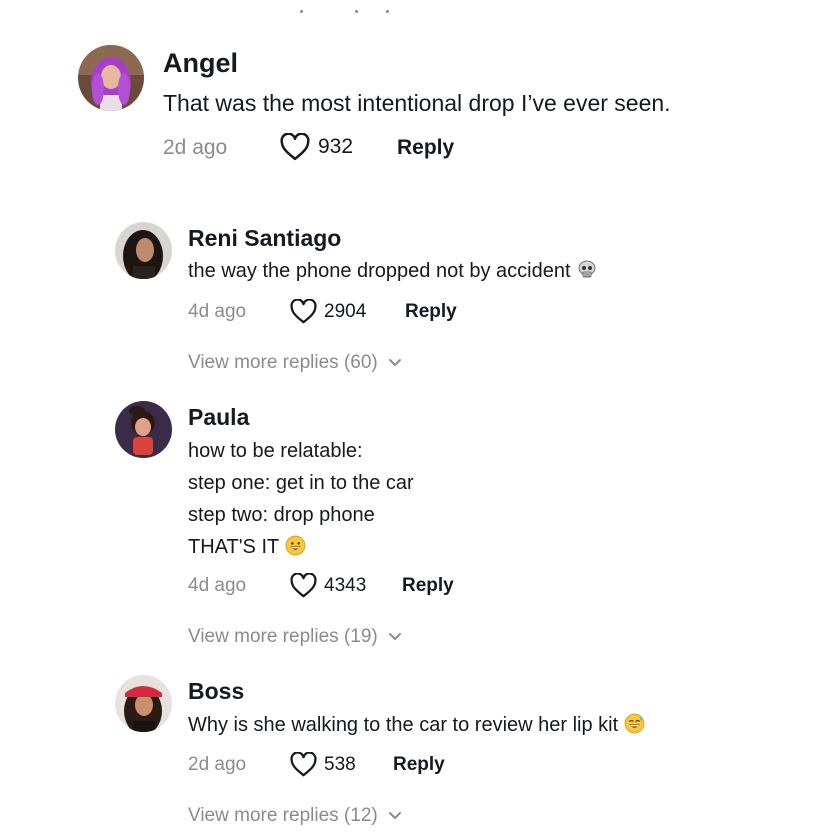 This screenshot has width=840, height=840. I want to click on view-more-replies: View more replies (12), so click(295, 816).